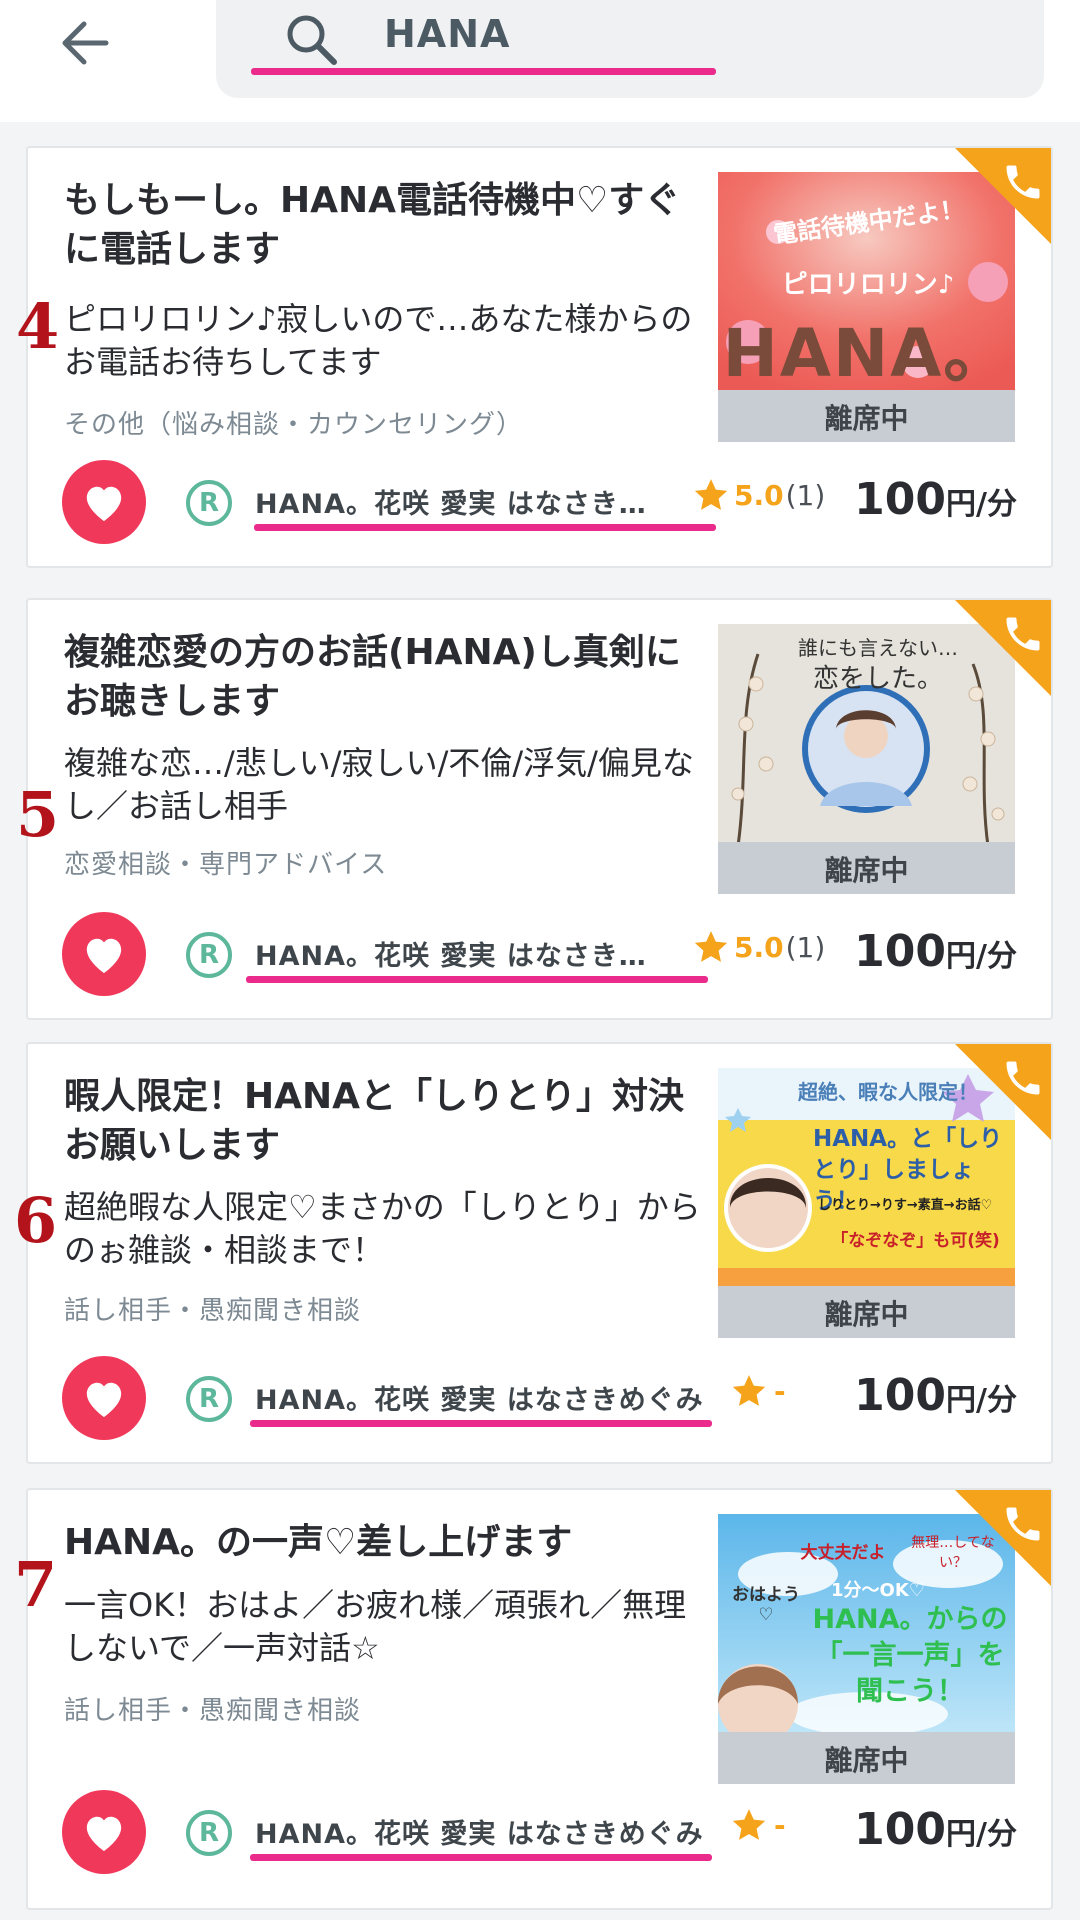  Describe the element at coordinates (378, 340) in the screenshot. I see `listing-description: ピロリロリン♪寂しいので…あなた様からのお電話お待ちしてます` at that location.